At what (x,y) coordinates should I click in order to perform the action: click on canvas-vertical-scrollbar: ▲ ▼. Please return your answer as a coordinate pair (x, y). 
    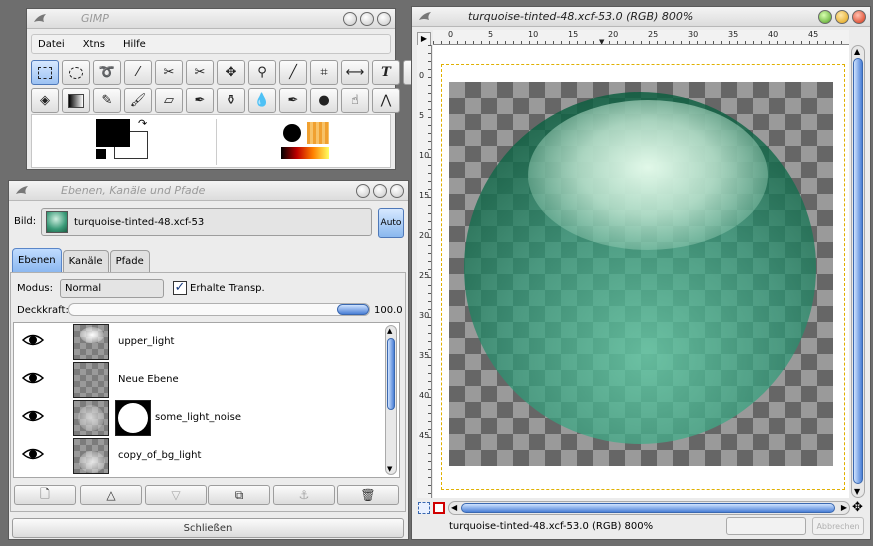
    Looking at the image, I should click on (858, 271).